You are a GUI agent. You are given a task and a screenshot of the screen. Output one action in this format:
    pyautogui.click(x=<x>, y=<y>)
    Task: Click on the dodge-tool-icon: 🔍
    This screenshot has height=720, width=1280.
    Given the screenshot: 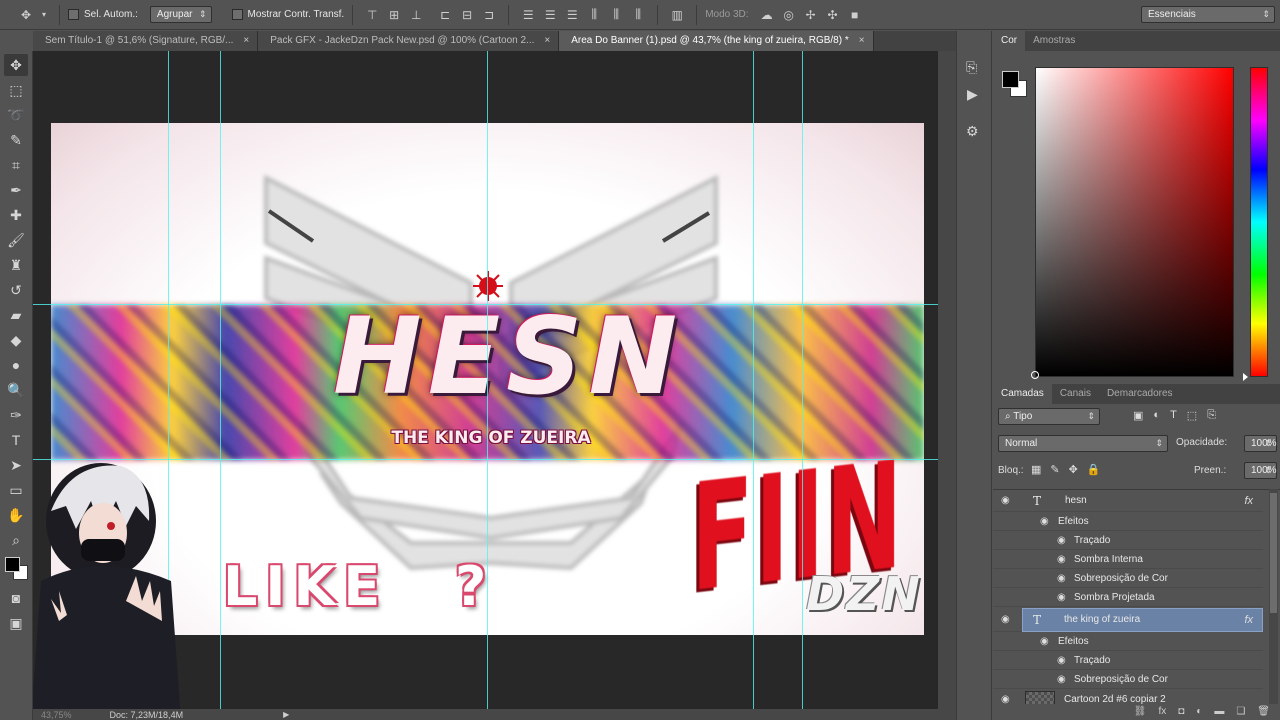 What is the action you would take?
    pyautogui.click(x=16, y=390)
    